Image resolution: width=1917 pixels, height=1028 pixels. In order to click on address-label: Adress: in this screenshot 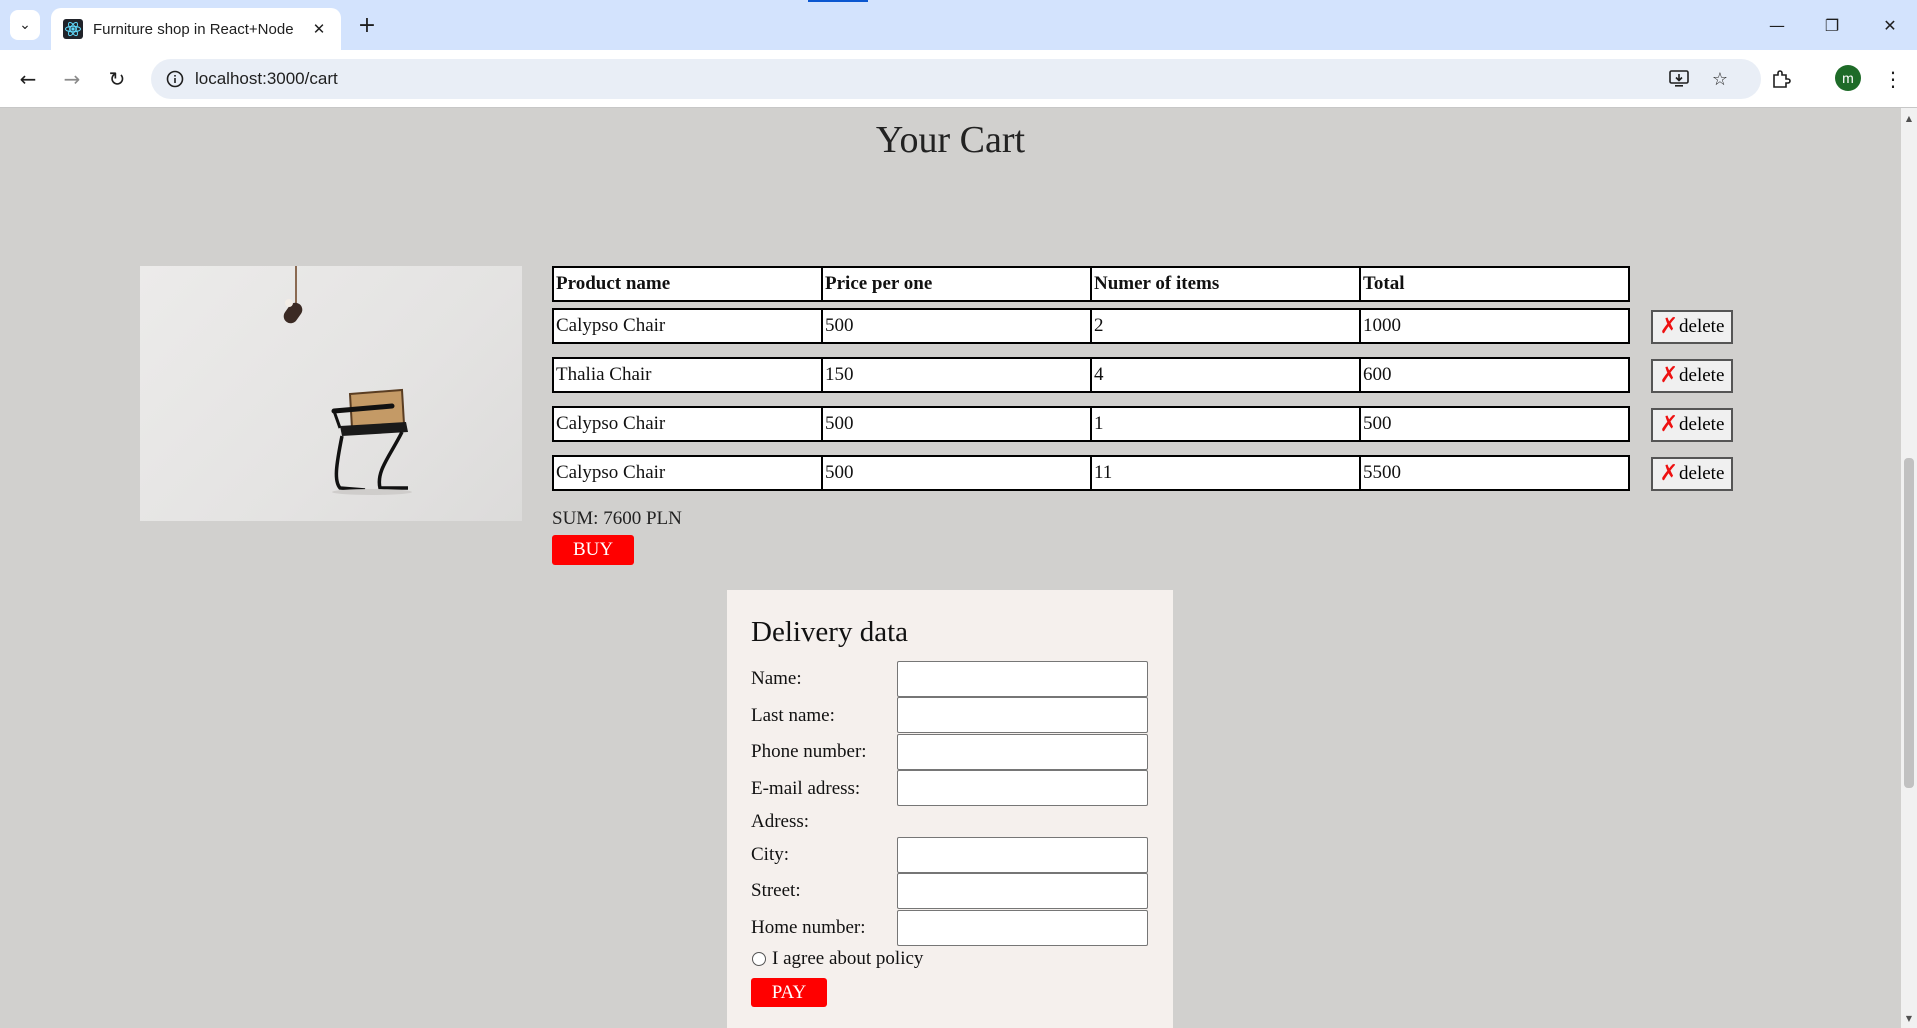, I will do `click(780, 821)`.